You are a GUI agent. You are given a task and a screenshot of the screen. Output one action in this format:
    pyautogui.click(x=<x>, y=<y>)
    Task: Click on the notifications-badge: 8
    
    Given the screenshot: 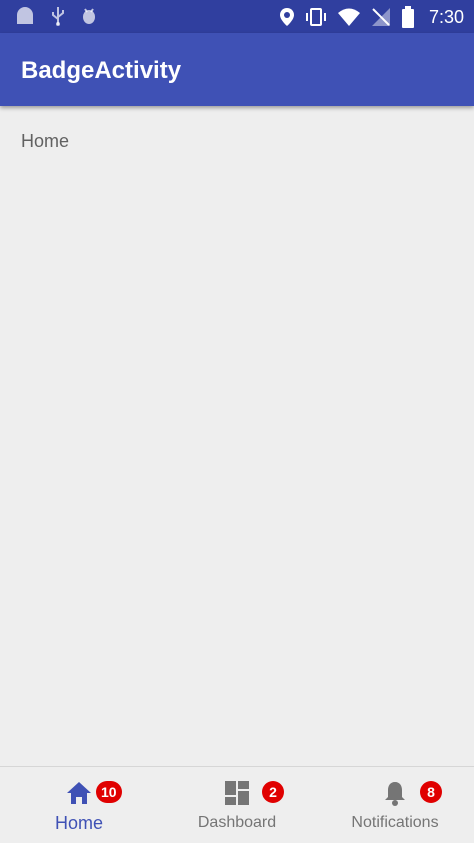 What is the action you would take?
    pyautogui.click(x=431, y=792)
    